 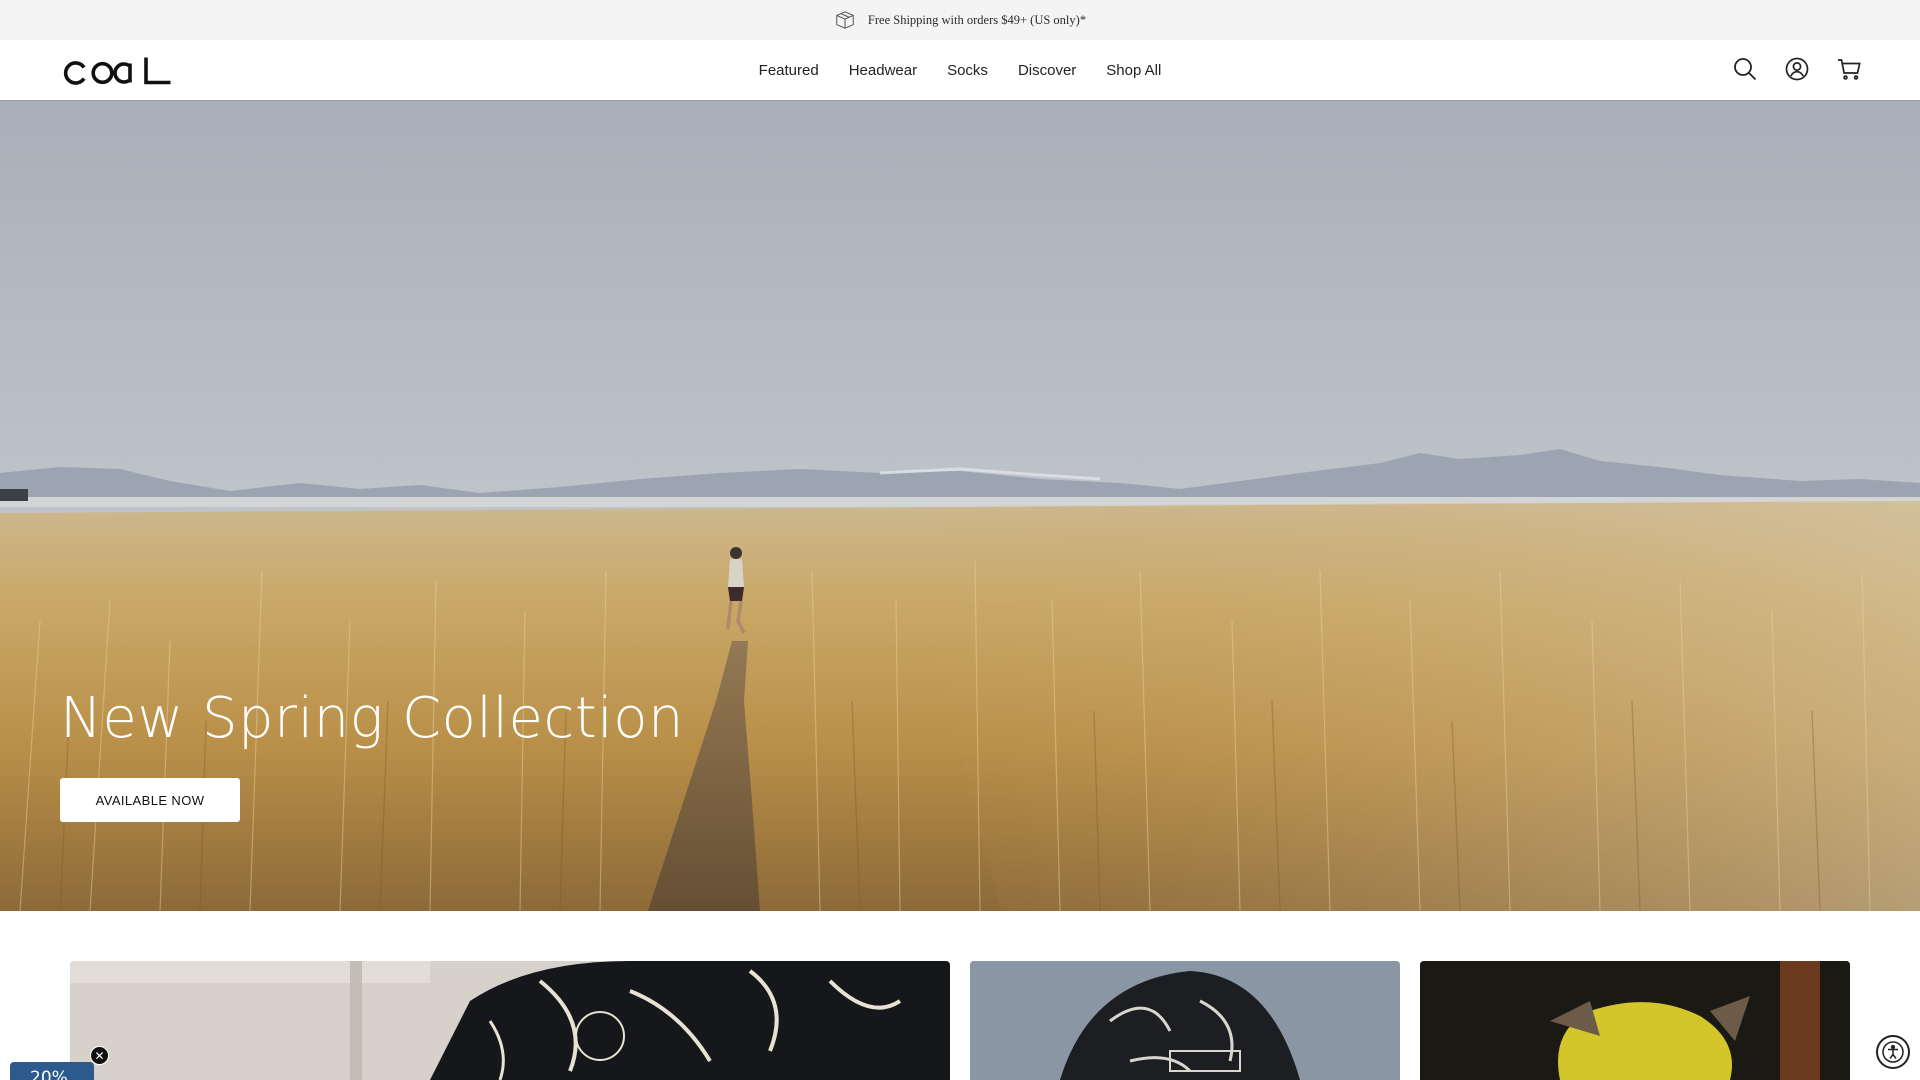 I want to click on available-now-button: AVAILABLE NOW, so click(x=150, y=800).